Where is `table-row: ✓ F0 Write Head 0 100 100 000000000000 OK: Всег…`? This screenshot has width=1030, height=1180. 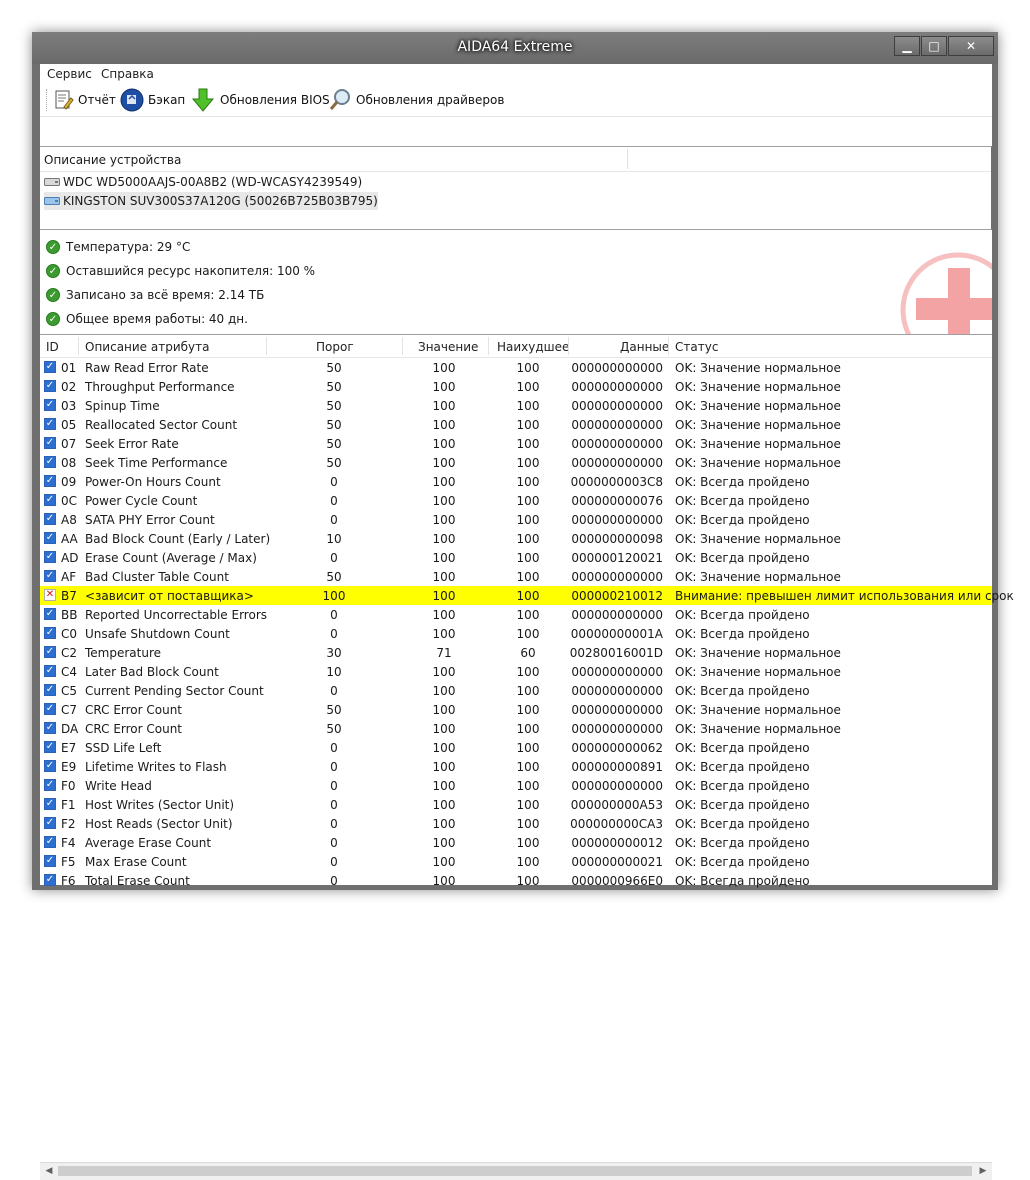 table-row: ✓ F0 Write Head 0 100 100 000000000000 OK: Всег… is located at coordinates (516, 785).